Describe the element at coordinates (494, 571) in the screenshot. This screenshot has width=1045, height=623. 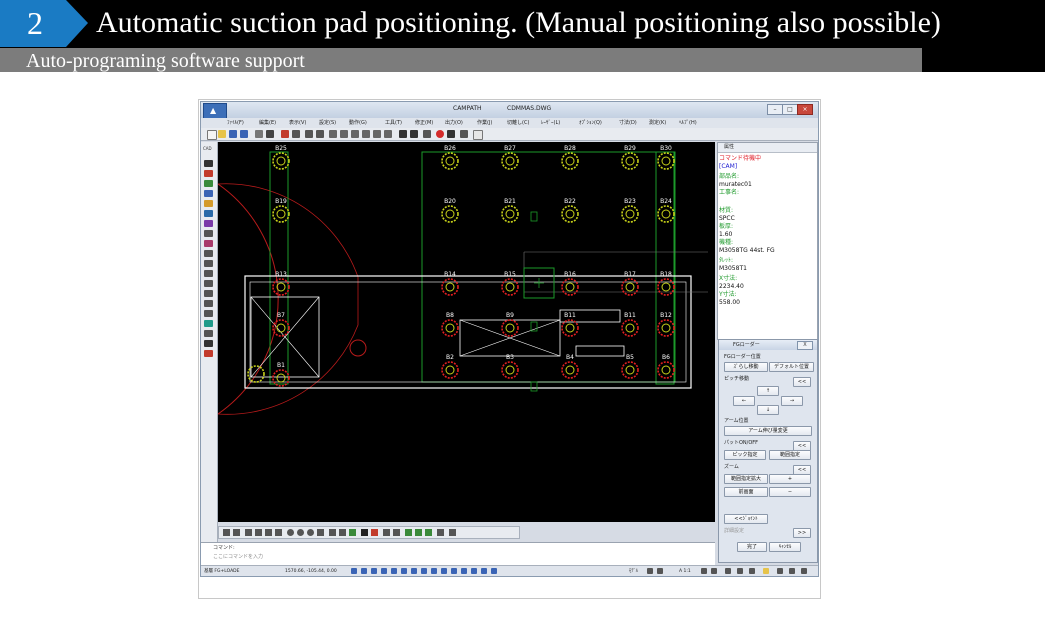
I see `status-steer-icon` at that location.